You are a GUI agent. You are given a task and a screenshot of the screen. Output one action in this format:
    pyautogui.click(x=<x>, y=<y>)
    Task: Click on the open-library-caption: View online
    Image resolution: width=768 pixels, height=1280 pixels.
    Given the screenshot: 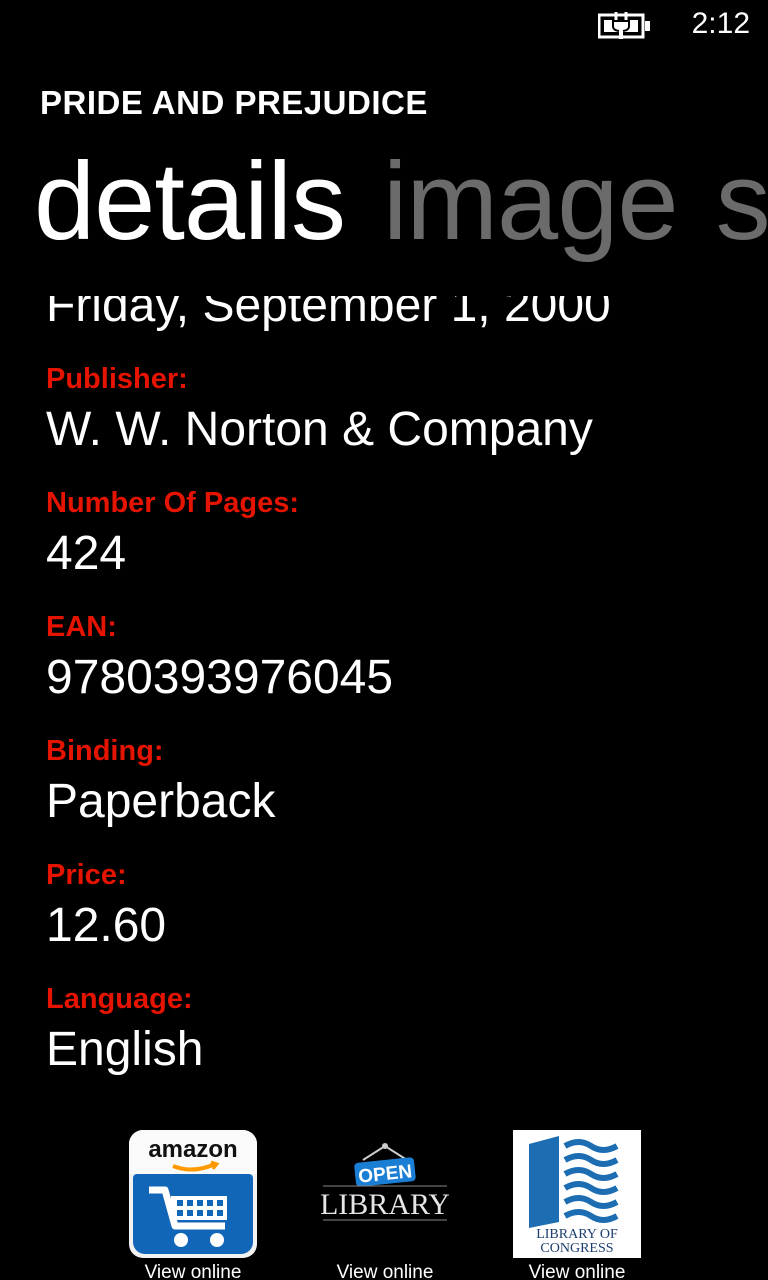 What is the action you would take?
    pyautogui.click(x=385, y=1271)
    